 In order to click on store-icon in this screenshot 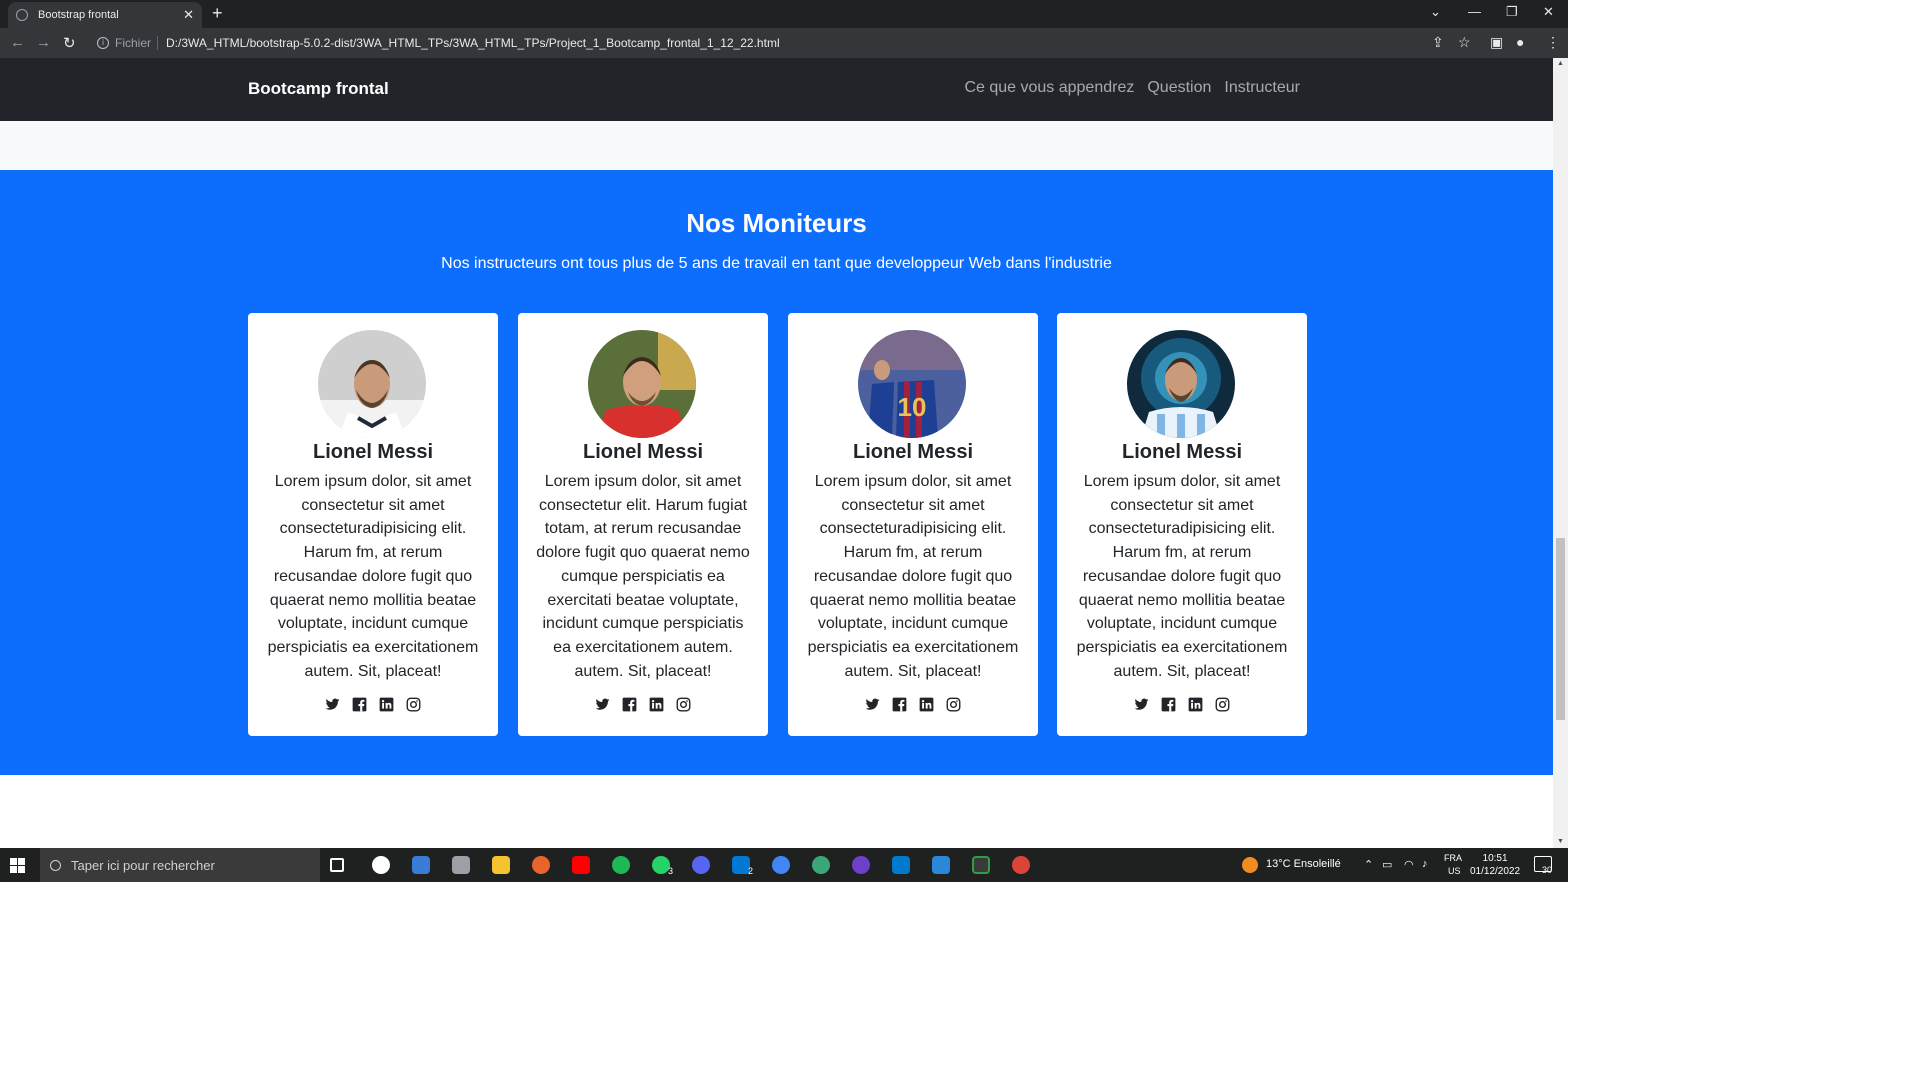, I will do `click(421, 865)`.